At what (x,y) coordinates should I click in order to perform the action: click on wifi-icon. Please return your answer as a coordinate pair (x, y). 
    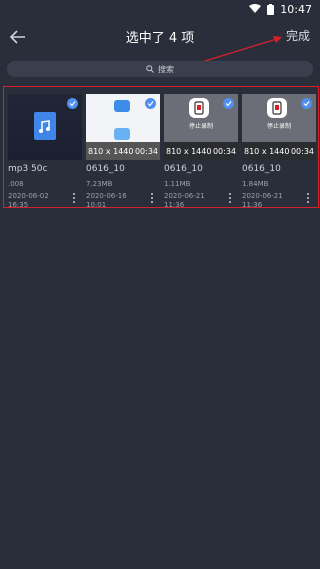
    Looking at the image, I should click on (255, 9).